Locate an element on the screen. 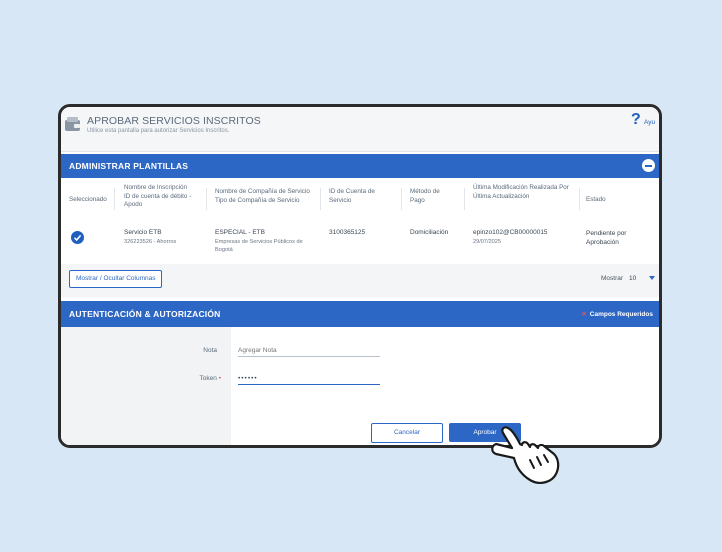 This screenshot has width=722, height=552. token-label: Token • is located at coordinates (210, 378).